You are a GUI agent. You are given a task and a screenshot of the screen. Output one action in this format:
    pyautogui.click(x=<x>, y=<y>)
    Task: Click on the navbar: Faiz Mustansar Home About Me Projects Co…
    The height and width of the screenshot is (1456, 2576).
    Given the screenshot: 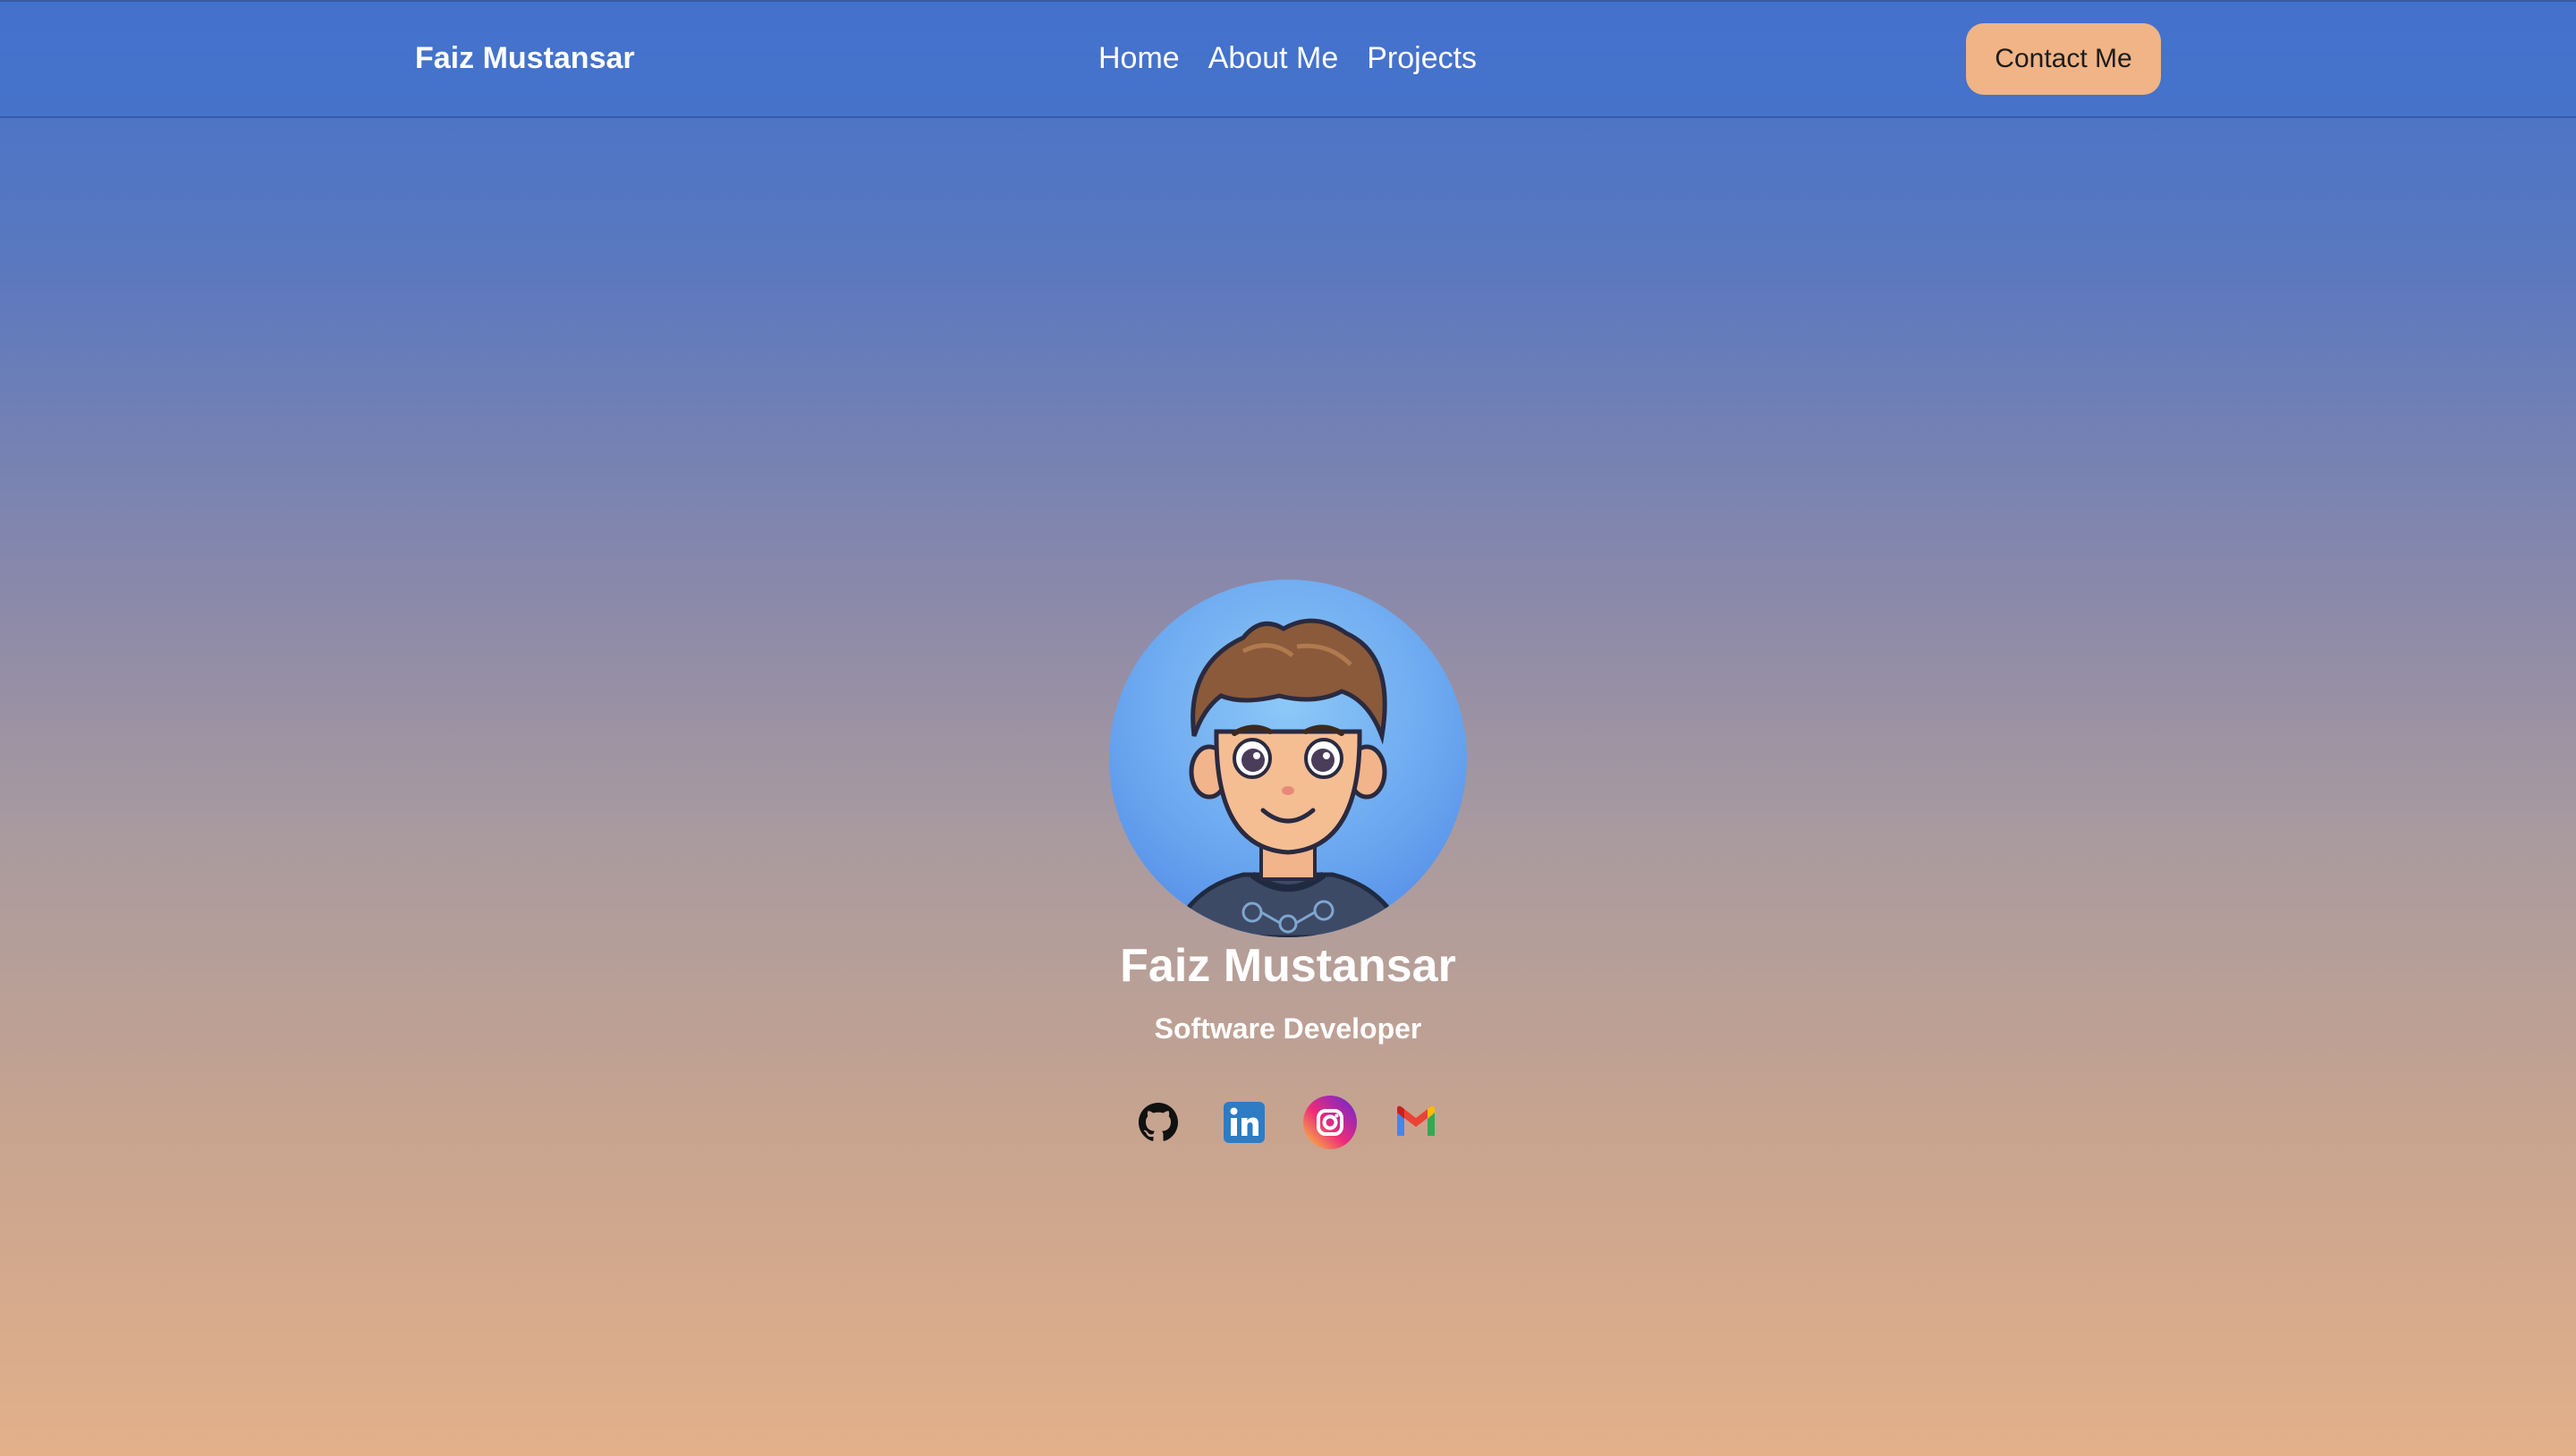 What is the action you would take?
    pyautogui.click(x=1288, y=59)
    